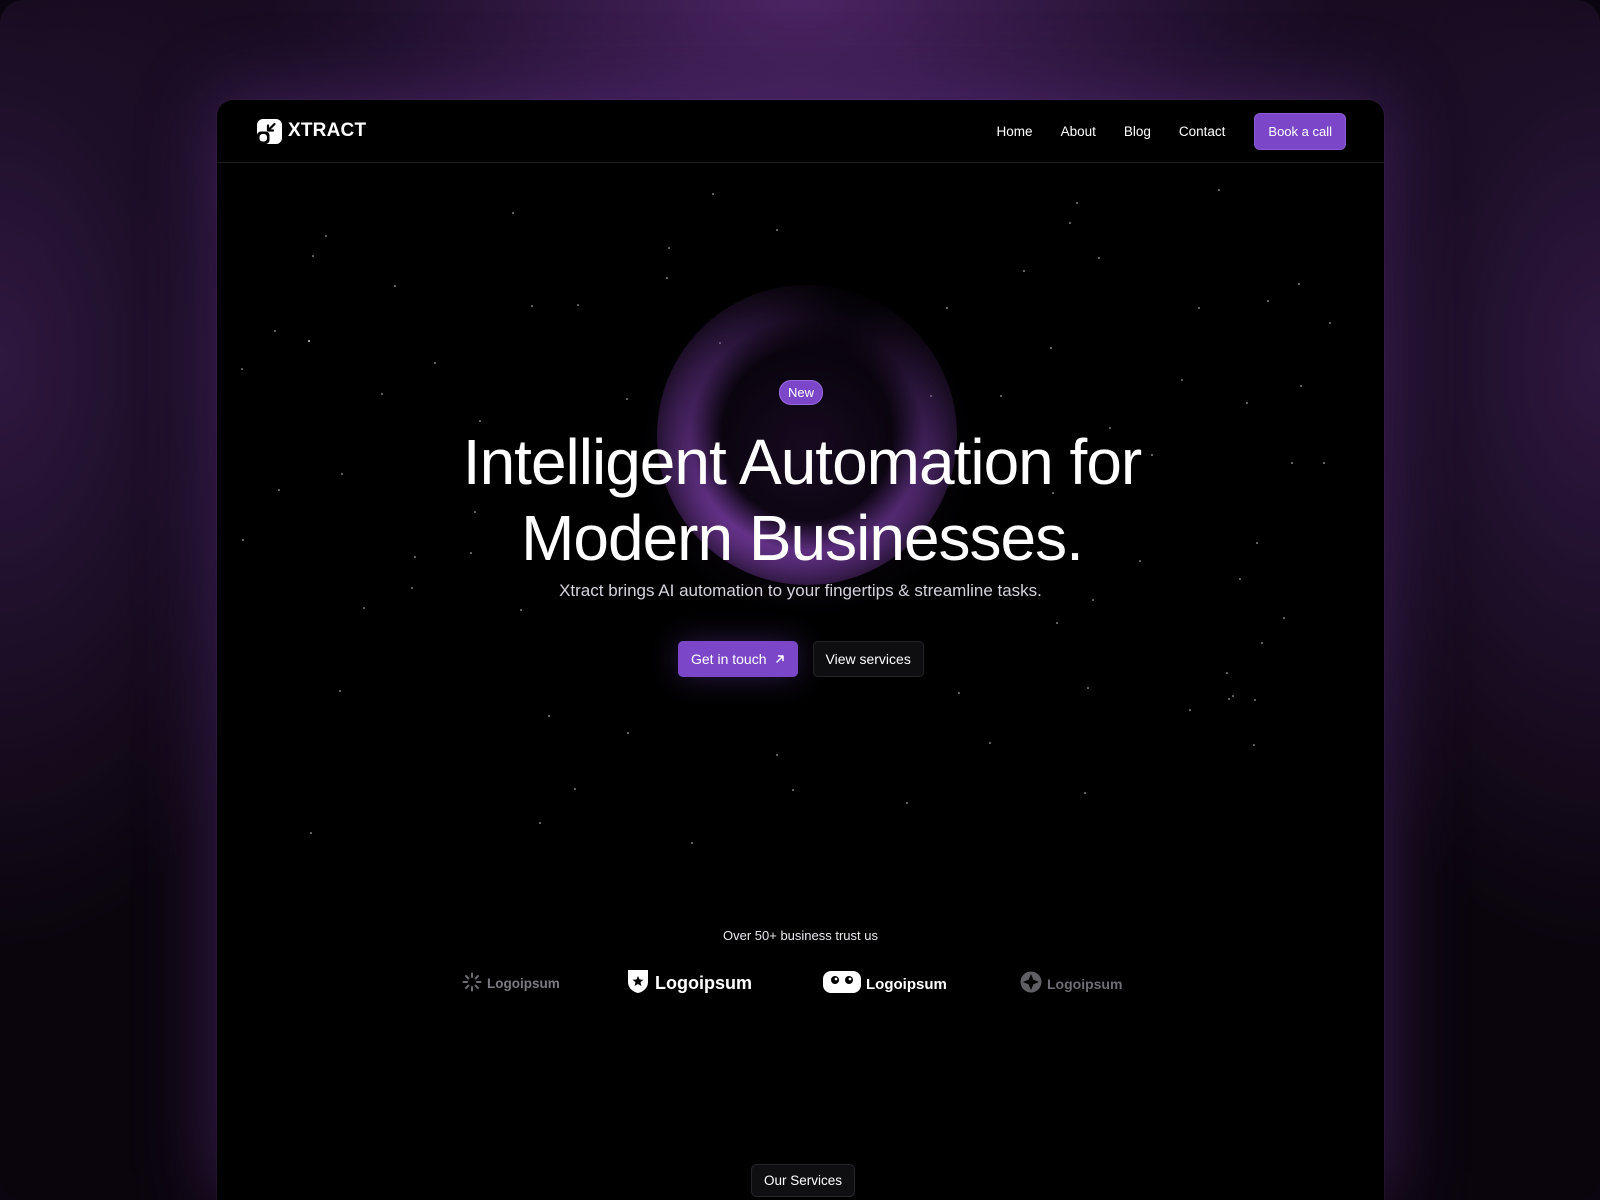  I want to click on arrow-up-right-icon, so click(780, 659).